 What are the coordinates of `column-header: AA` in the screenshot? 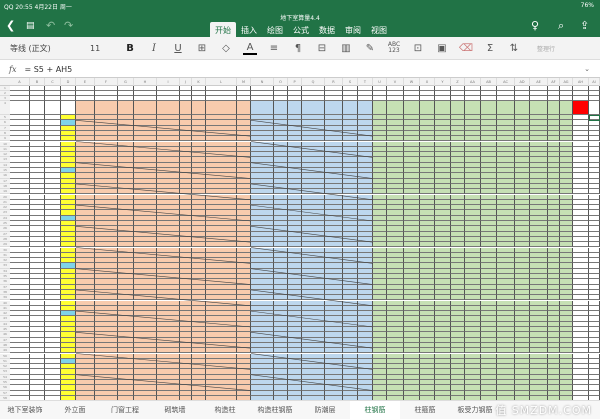 It's located at (473, 82).